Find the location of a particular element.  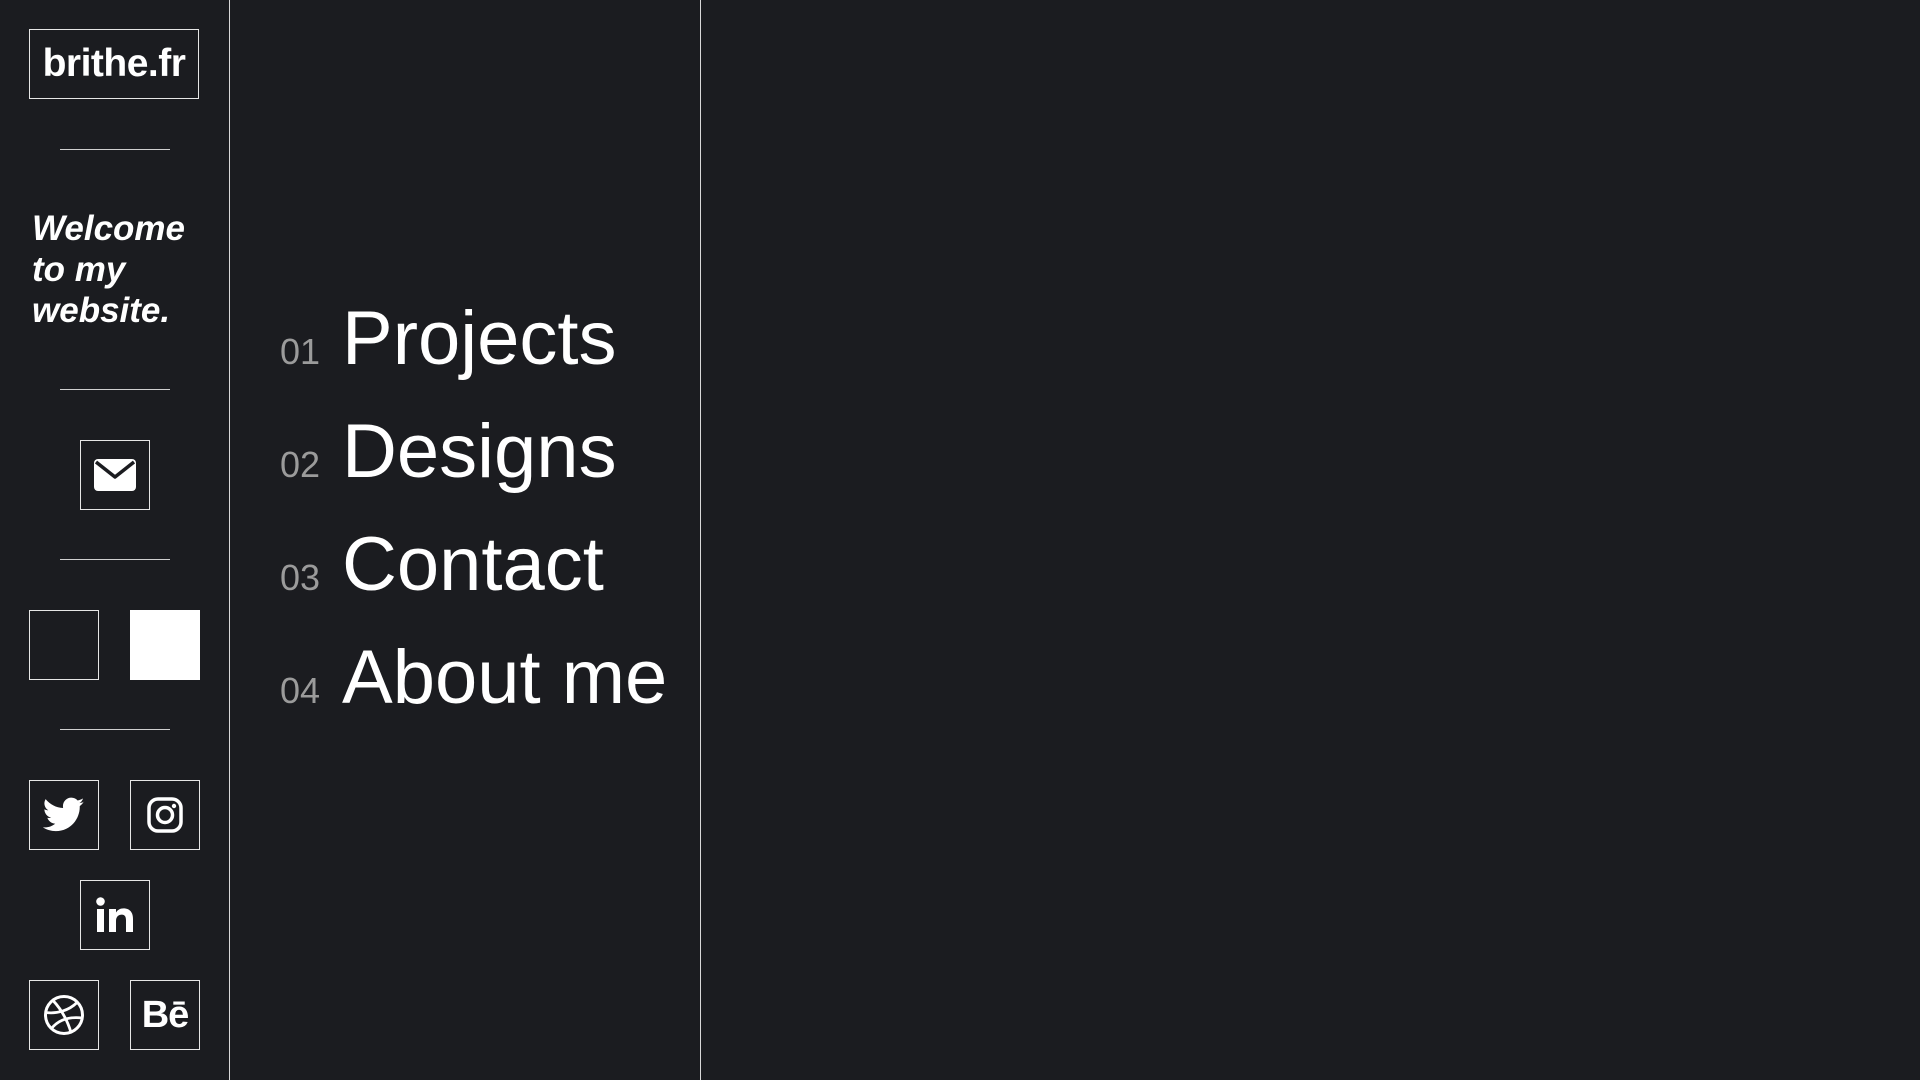

behance-icon: Bē is located at coordinates (165, 1014).